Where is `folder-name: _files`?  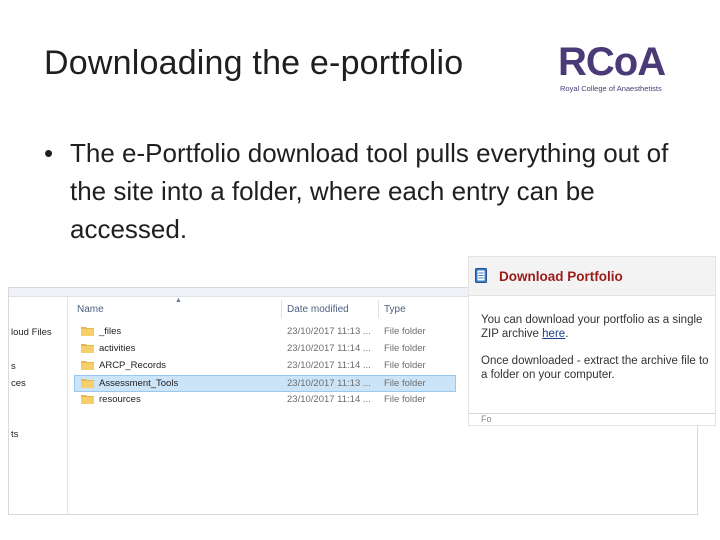
folder-name: _files is located at coordinates (110, 331).